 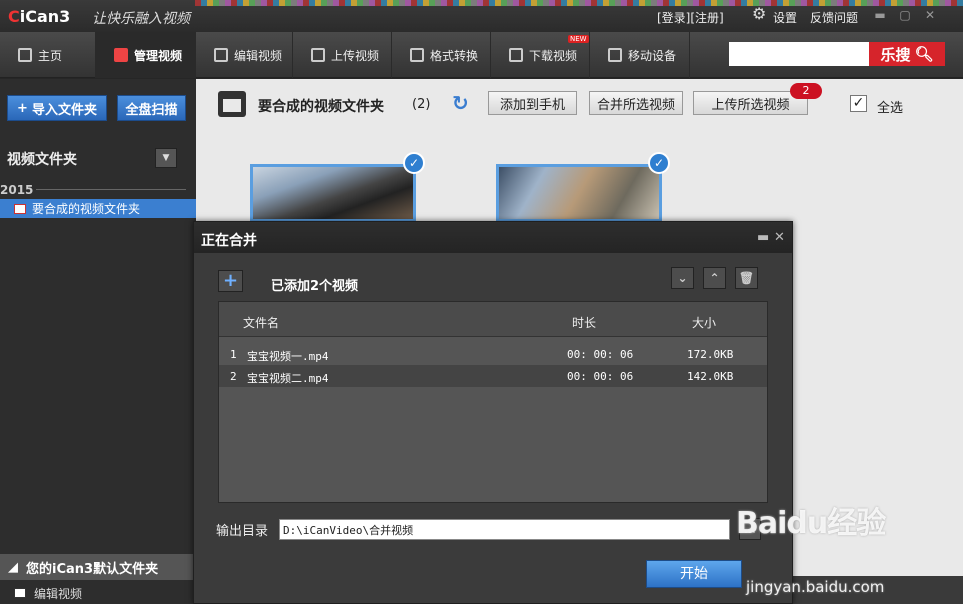 What do you see at coordinates (504, 529) in the screenshot?
I see `output-dir-input` at bounding box center [504, 529].